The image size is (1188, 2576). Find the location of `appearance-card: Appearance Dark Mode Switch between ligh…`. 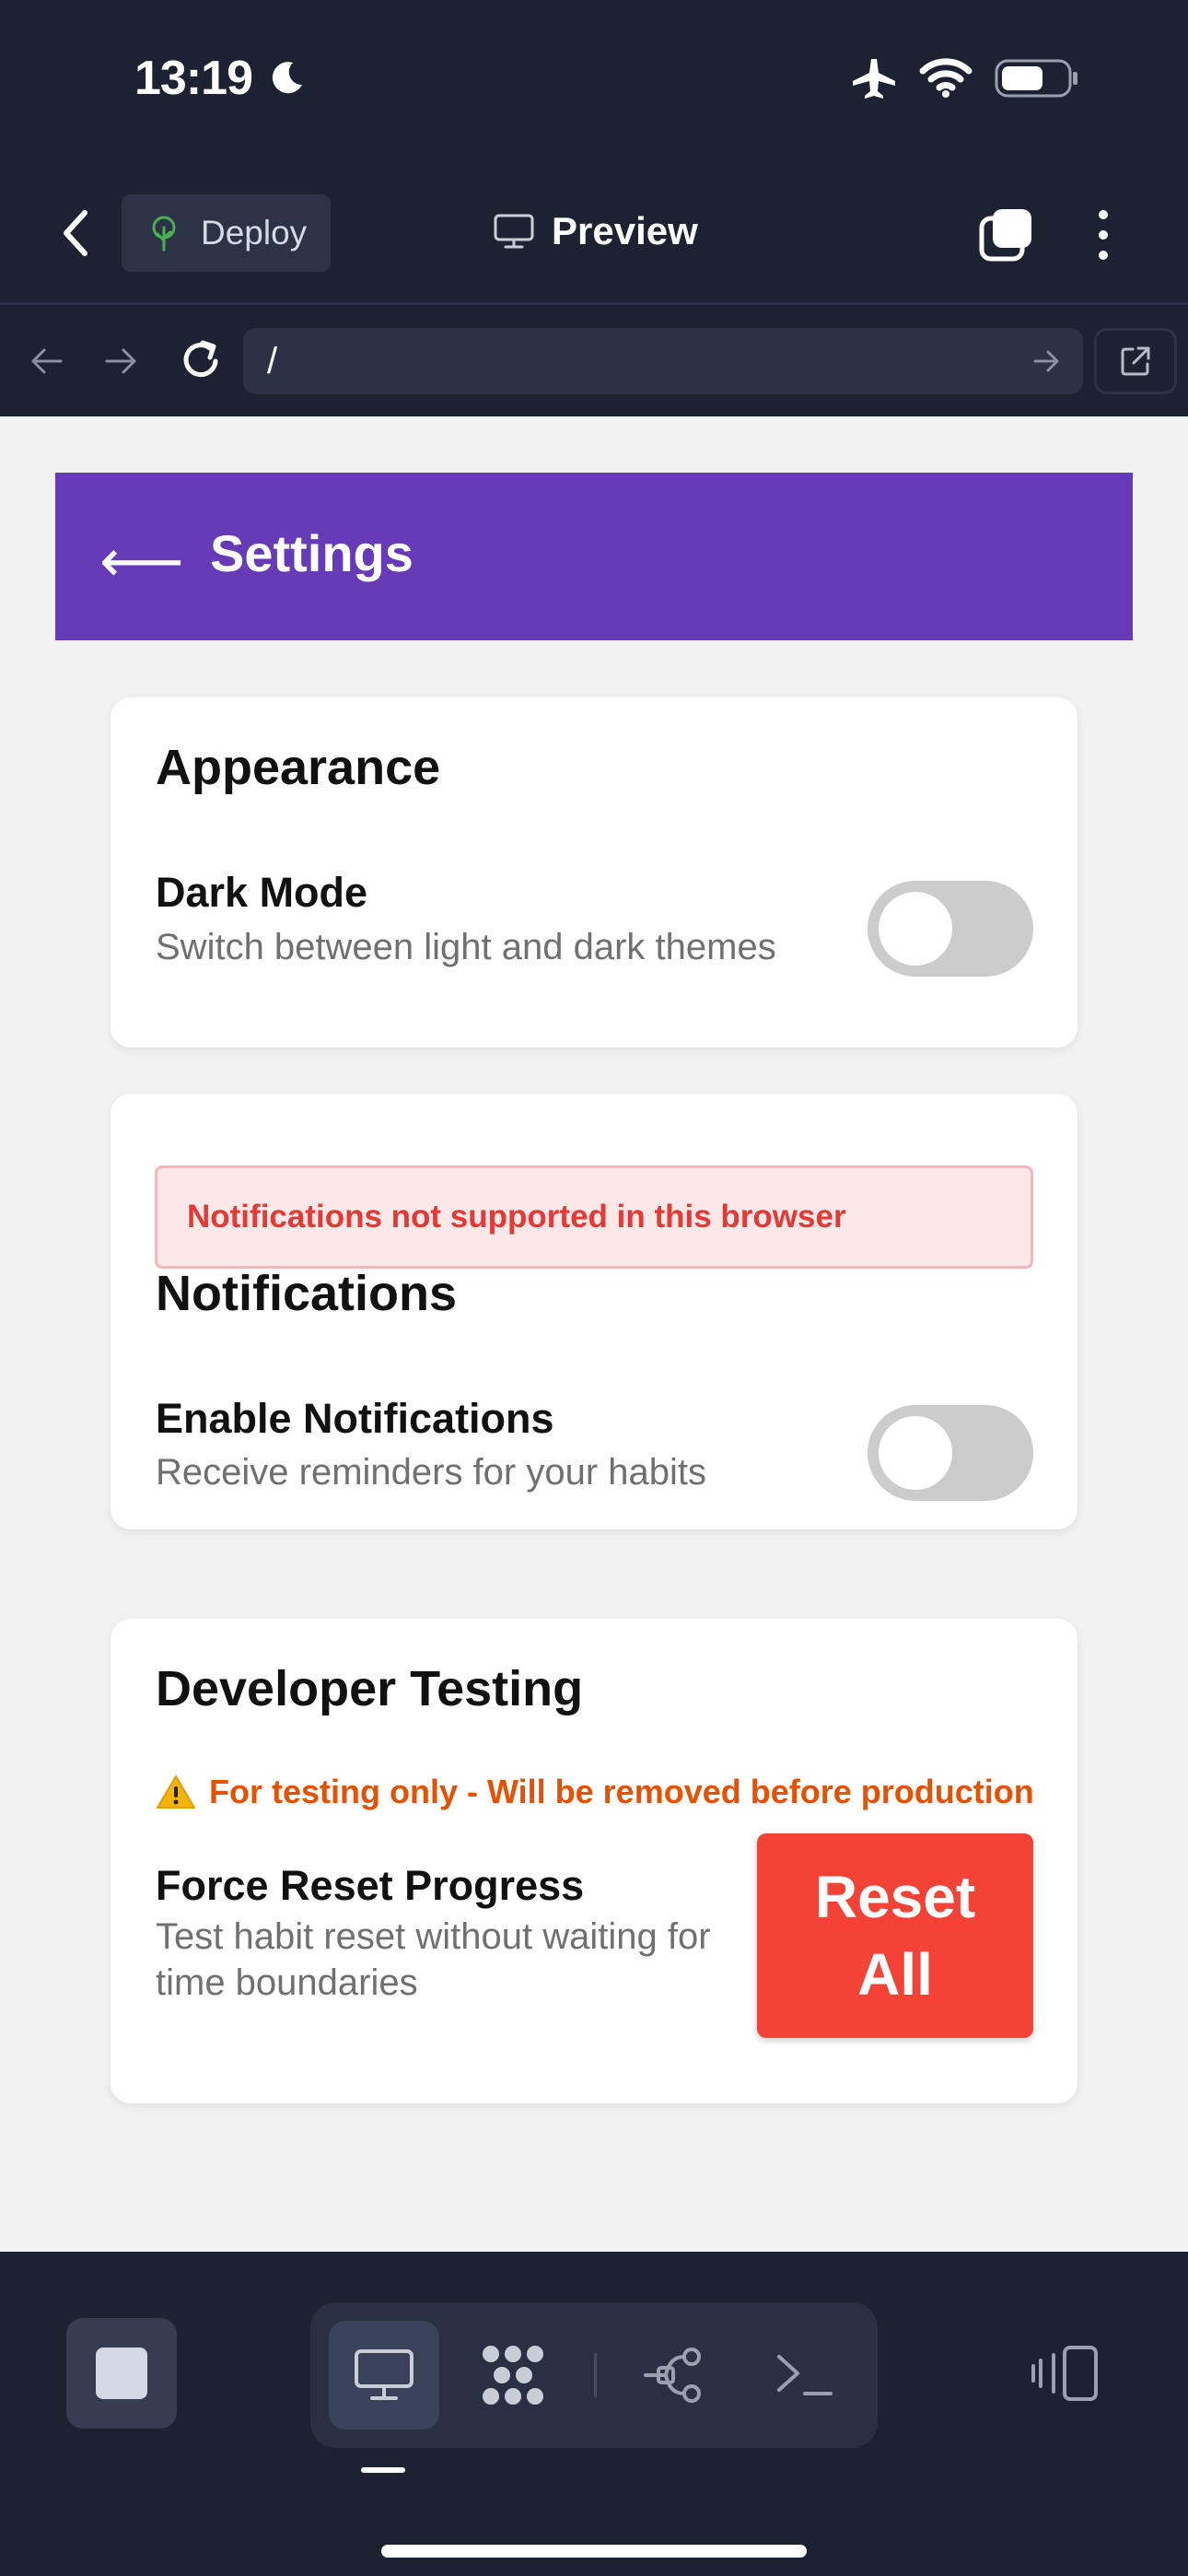

appearance-card: Appearance Dark Mode Switch between ligh… is located at coordinates (594, 872).